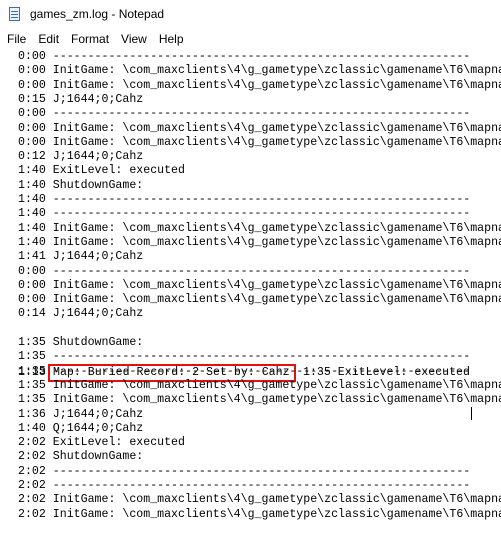 The width and height of the screenshot is (501, 533). What do you see at coordinates (171, 39) in the screenshot?
I see `menu-help: Help` at bounding box center [171, 39].